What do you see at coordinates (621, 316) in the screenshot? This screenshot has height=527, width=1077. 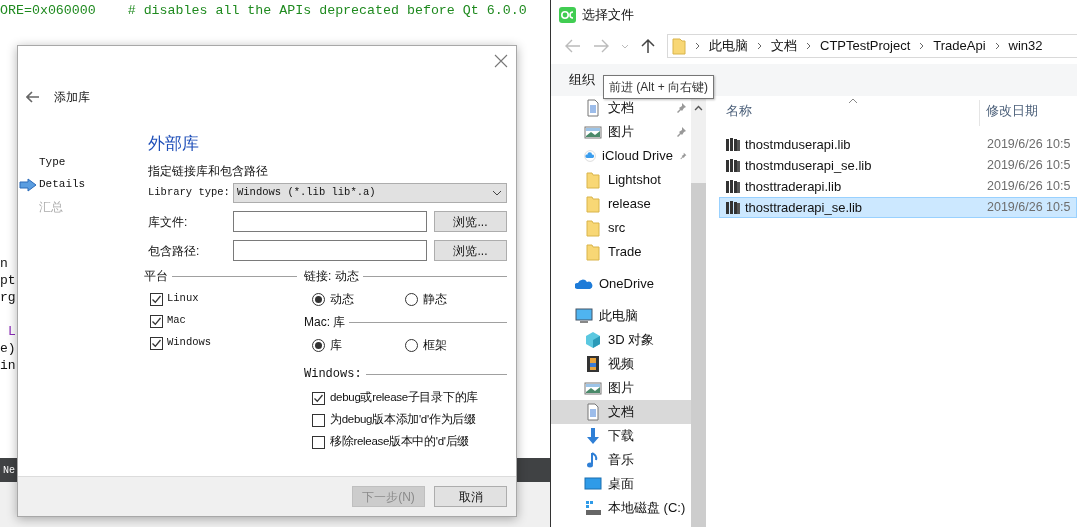 I see `nav-item: 此电脑` at bounding box center [621, 316].